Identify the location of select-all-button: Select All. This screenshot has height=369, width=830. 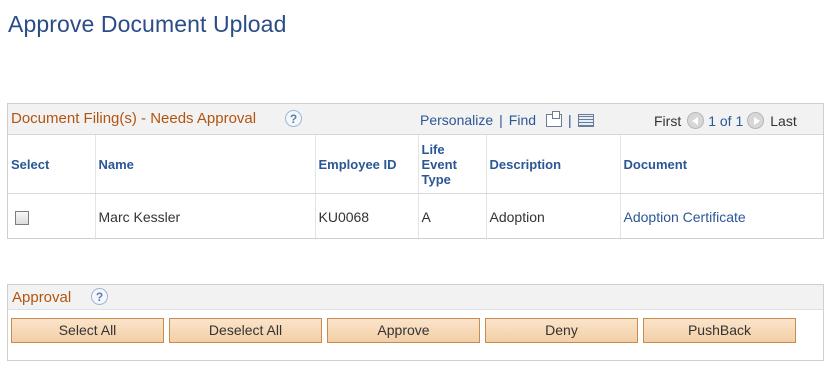
(87, 330).